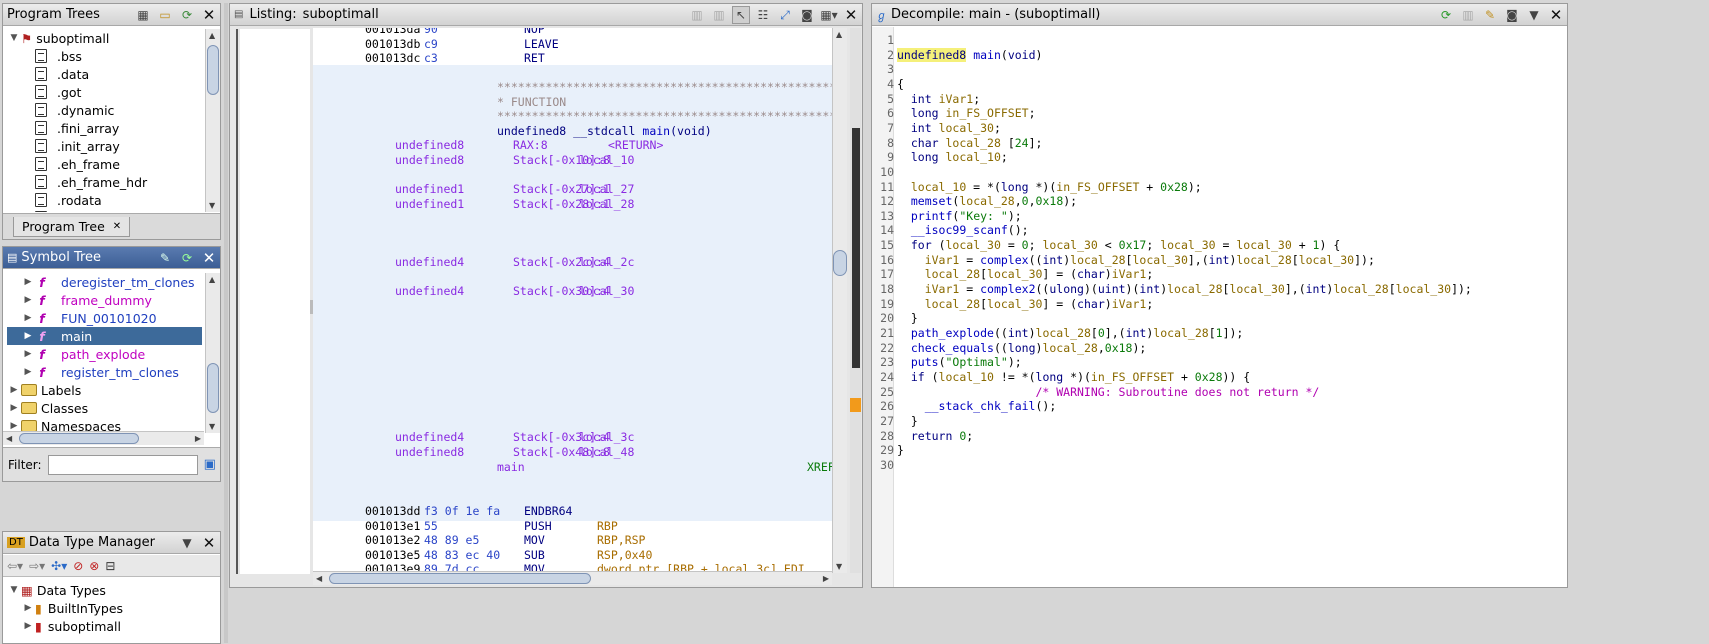 Image resolution: width=1709 pixels, height=644 pixels. Describe the element at coordinates (572, 452) in the screenshot. I see `listing-row: undefined8 Stack[-0x48]:8 local_48` at that location.